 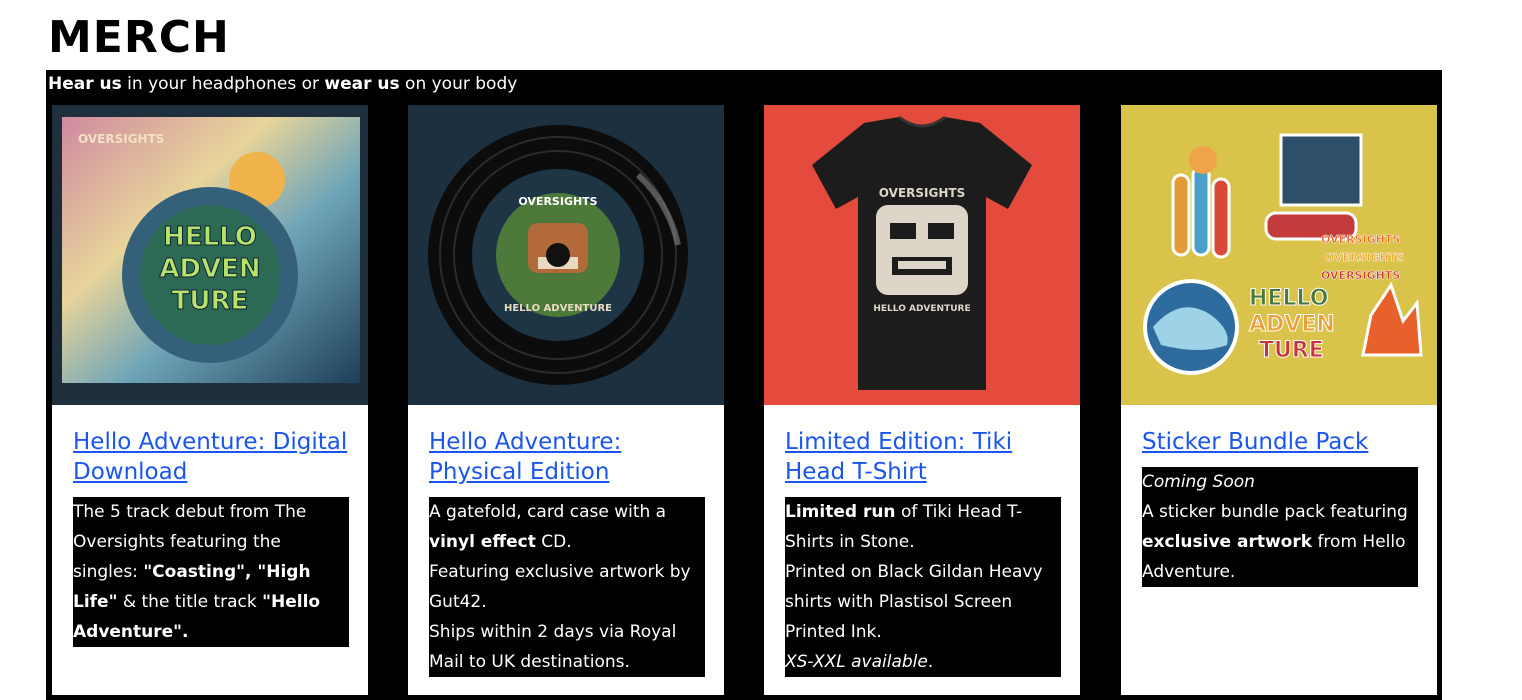 What do you see at coordinates (213, 457) in the screenshot?
I see `product-link-digital: Hello Adventure: Digital Download` at bounding box center [213, 457].